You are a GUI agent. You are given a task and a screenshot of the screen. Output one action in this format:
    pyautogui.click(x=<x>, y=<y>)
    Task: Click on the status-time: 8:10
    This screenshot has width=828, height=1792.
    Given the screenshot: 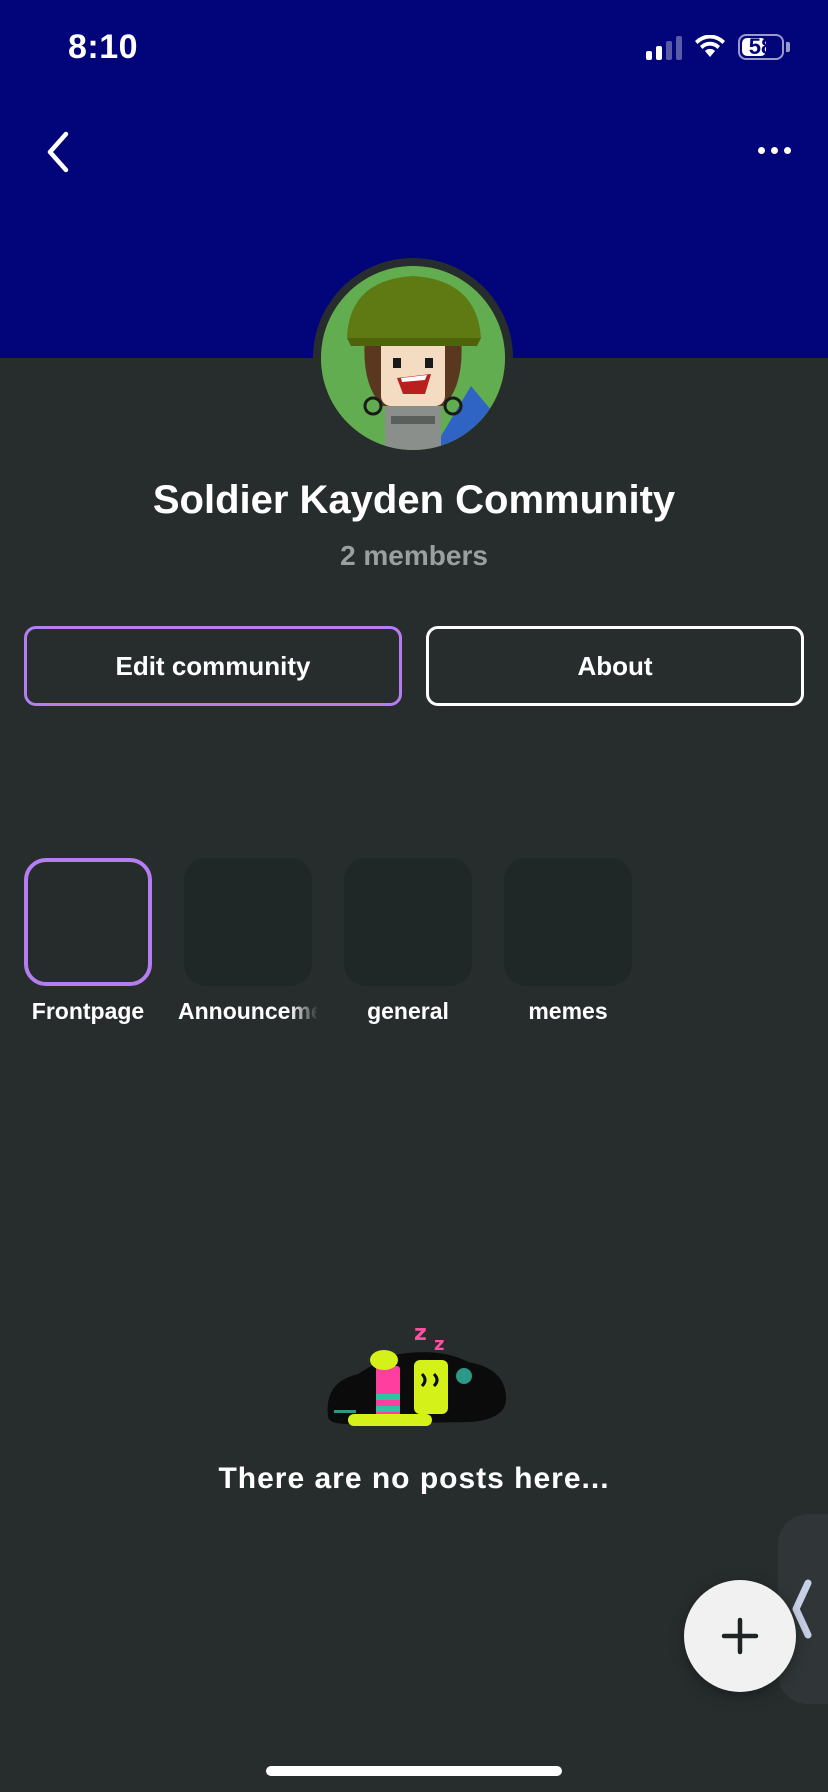 What is the action you would take?
    pyautogui.click(x=103, y=47)
    